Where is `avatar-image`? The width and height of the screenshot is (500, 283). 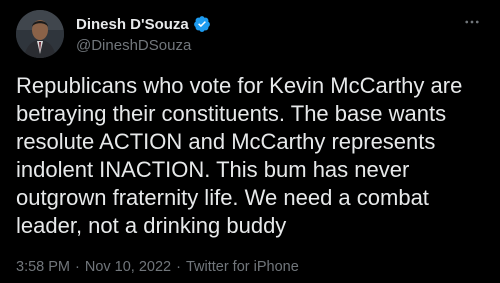
avatar-image is located at coordinates (40, 34).